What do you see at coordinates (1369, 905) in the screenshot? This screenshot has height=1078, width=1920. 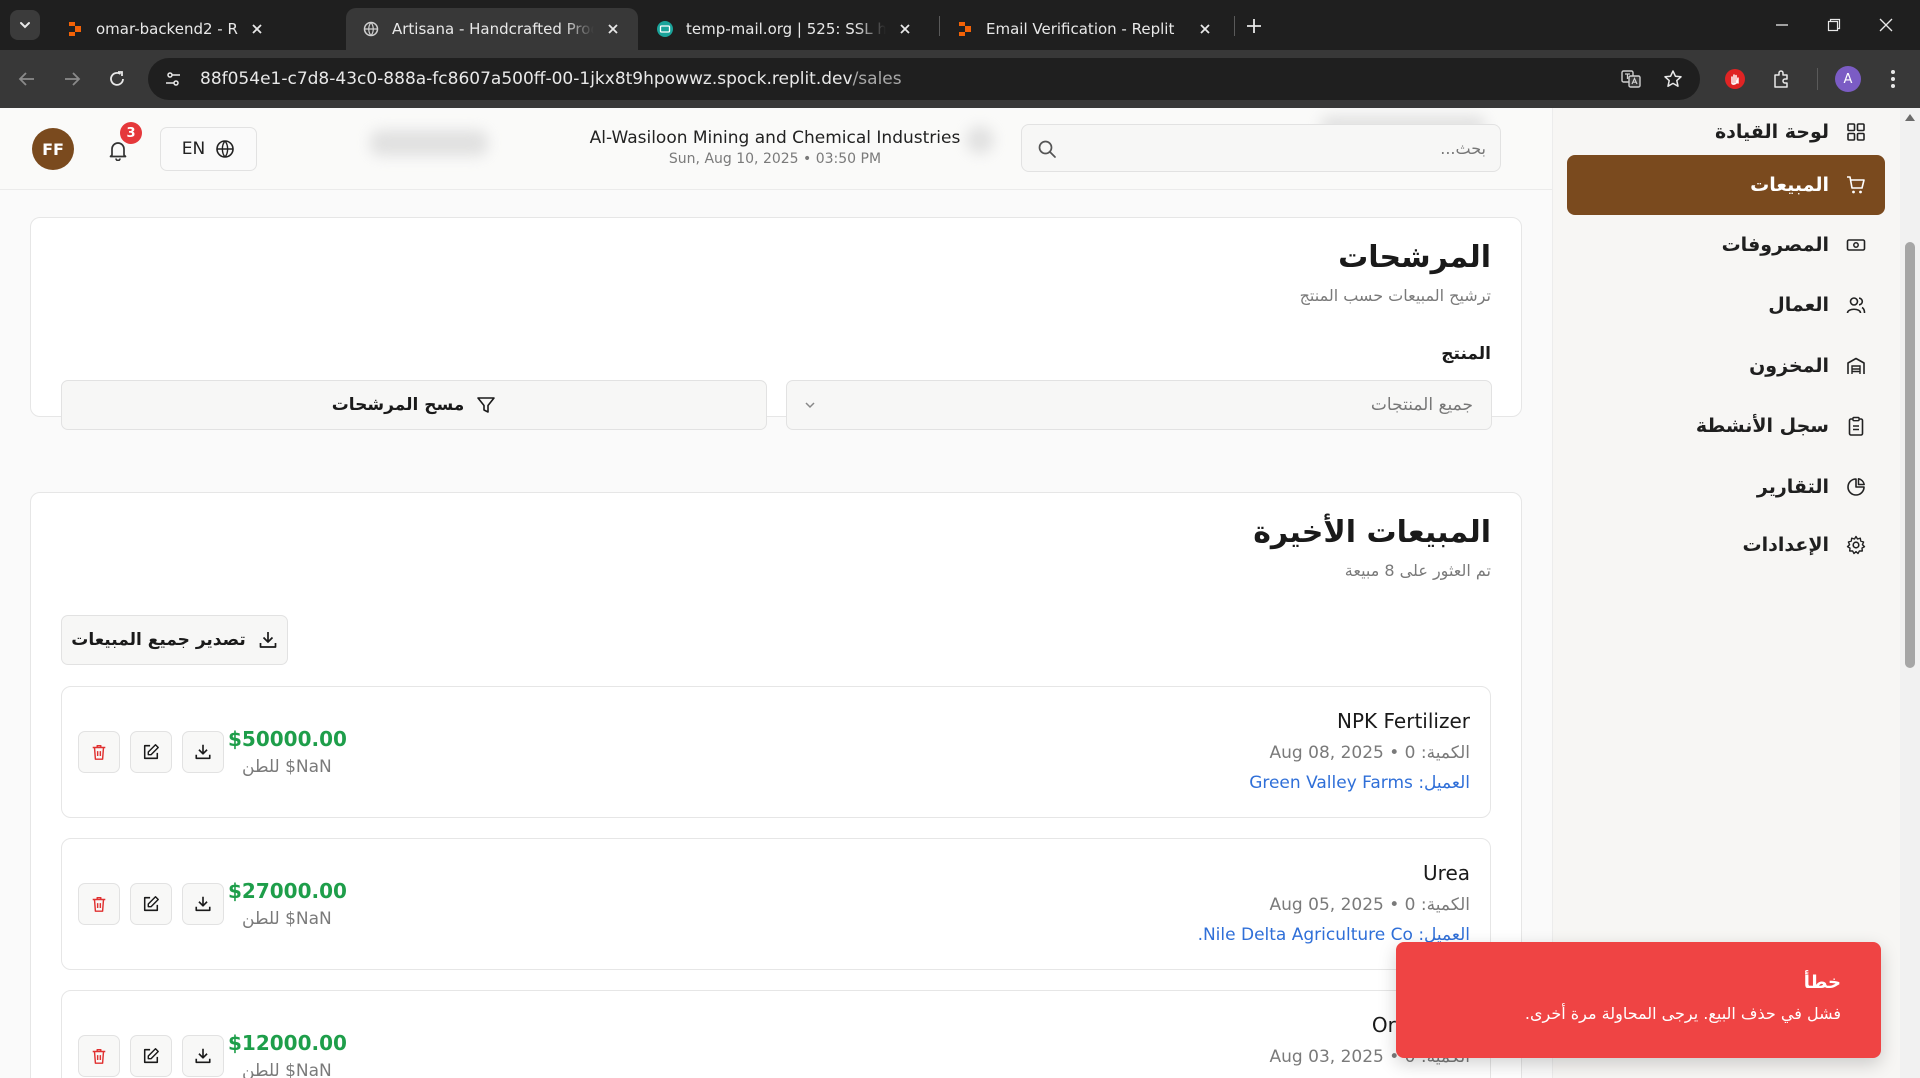 I see `sale-date-quantity: Aug 05, 2025 • الكمية: 0` at bounding box center [1369, 905].